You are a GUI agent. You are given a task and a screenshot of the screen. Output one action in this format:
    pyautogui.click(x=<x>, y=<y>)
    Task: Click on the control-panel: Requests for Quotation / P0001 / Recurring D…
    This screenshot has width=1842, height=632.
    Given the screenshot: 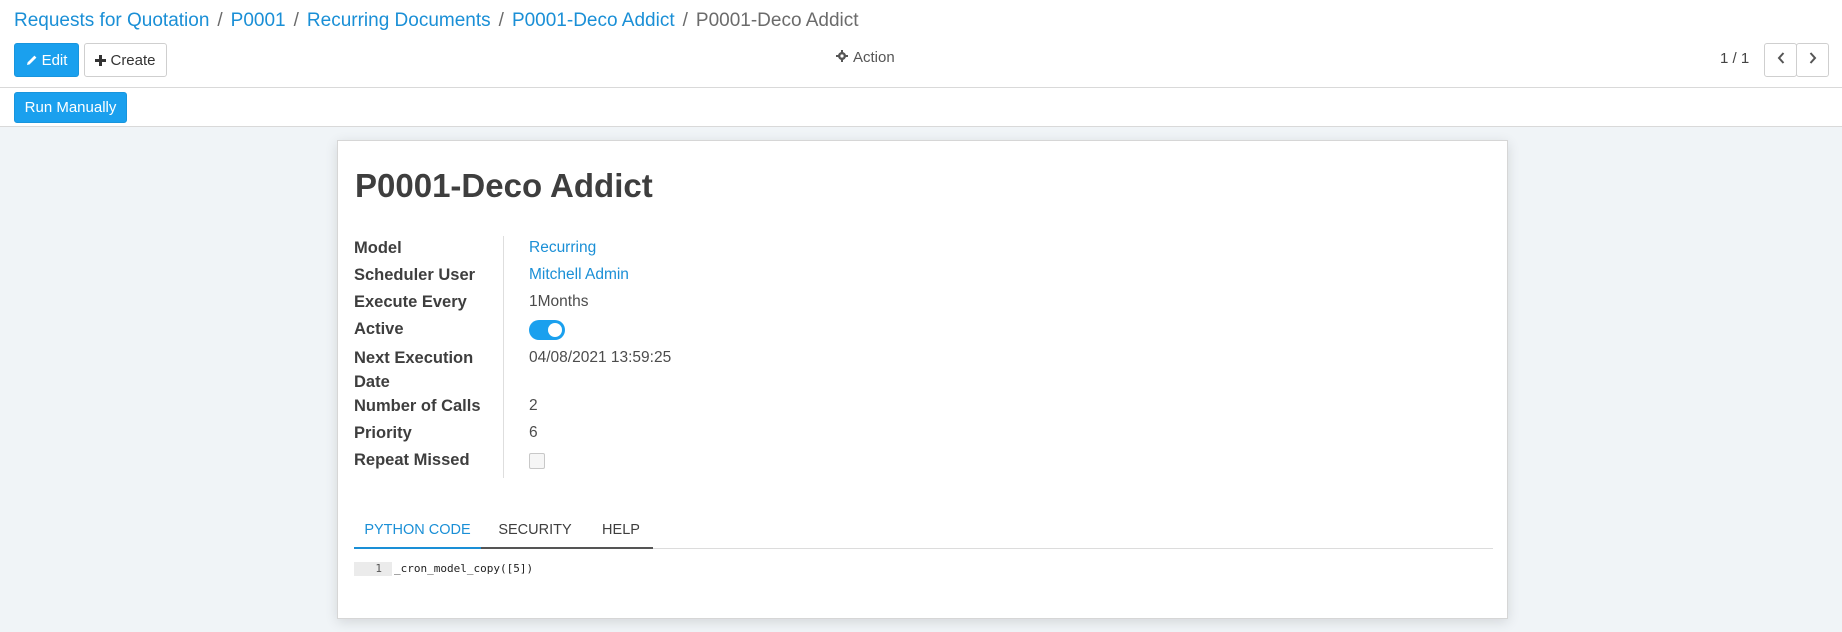 What is the action you would take?
    pyautogui.click(x=921, y=44)
    